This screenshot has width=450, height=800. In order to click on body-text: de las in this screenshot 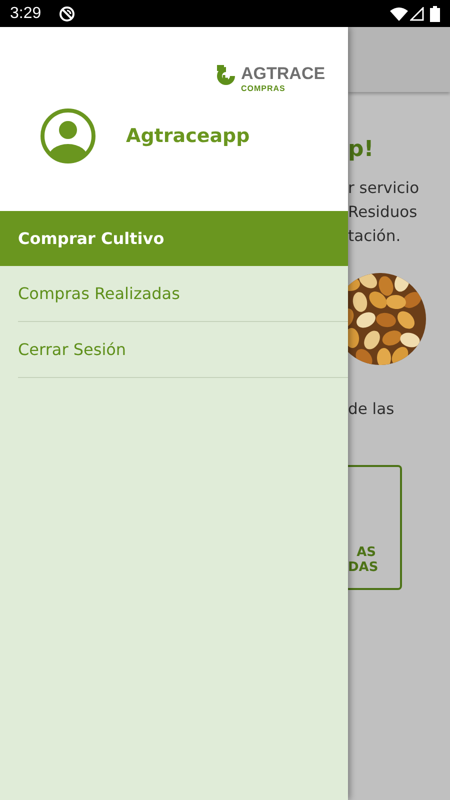, I will do `click(372, 409)`.